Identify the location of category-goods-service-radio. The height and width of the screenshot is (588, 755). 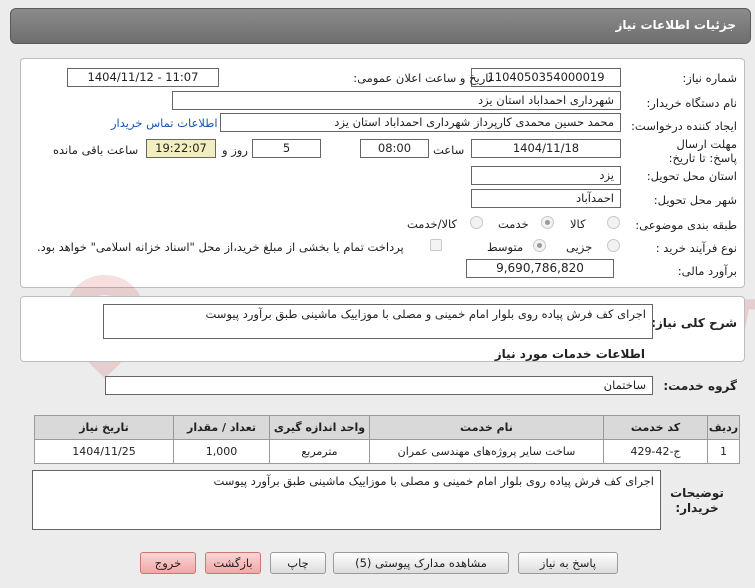
(476, 222).